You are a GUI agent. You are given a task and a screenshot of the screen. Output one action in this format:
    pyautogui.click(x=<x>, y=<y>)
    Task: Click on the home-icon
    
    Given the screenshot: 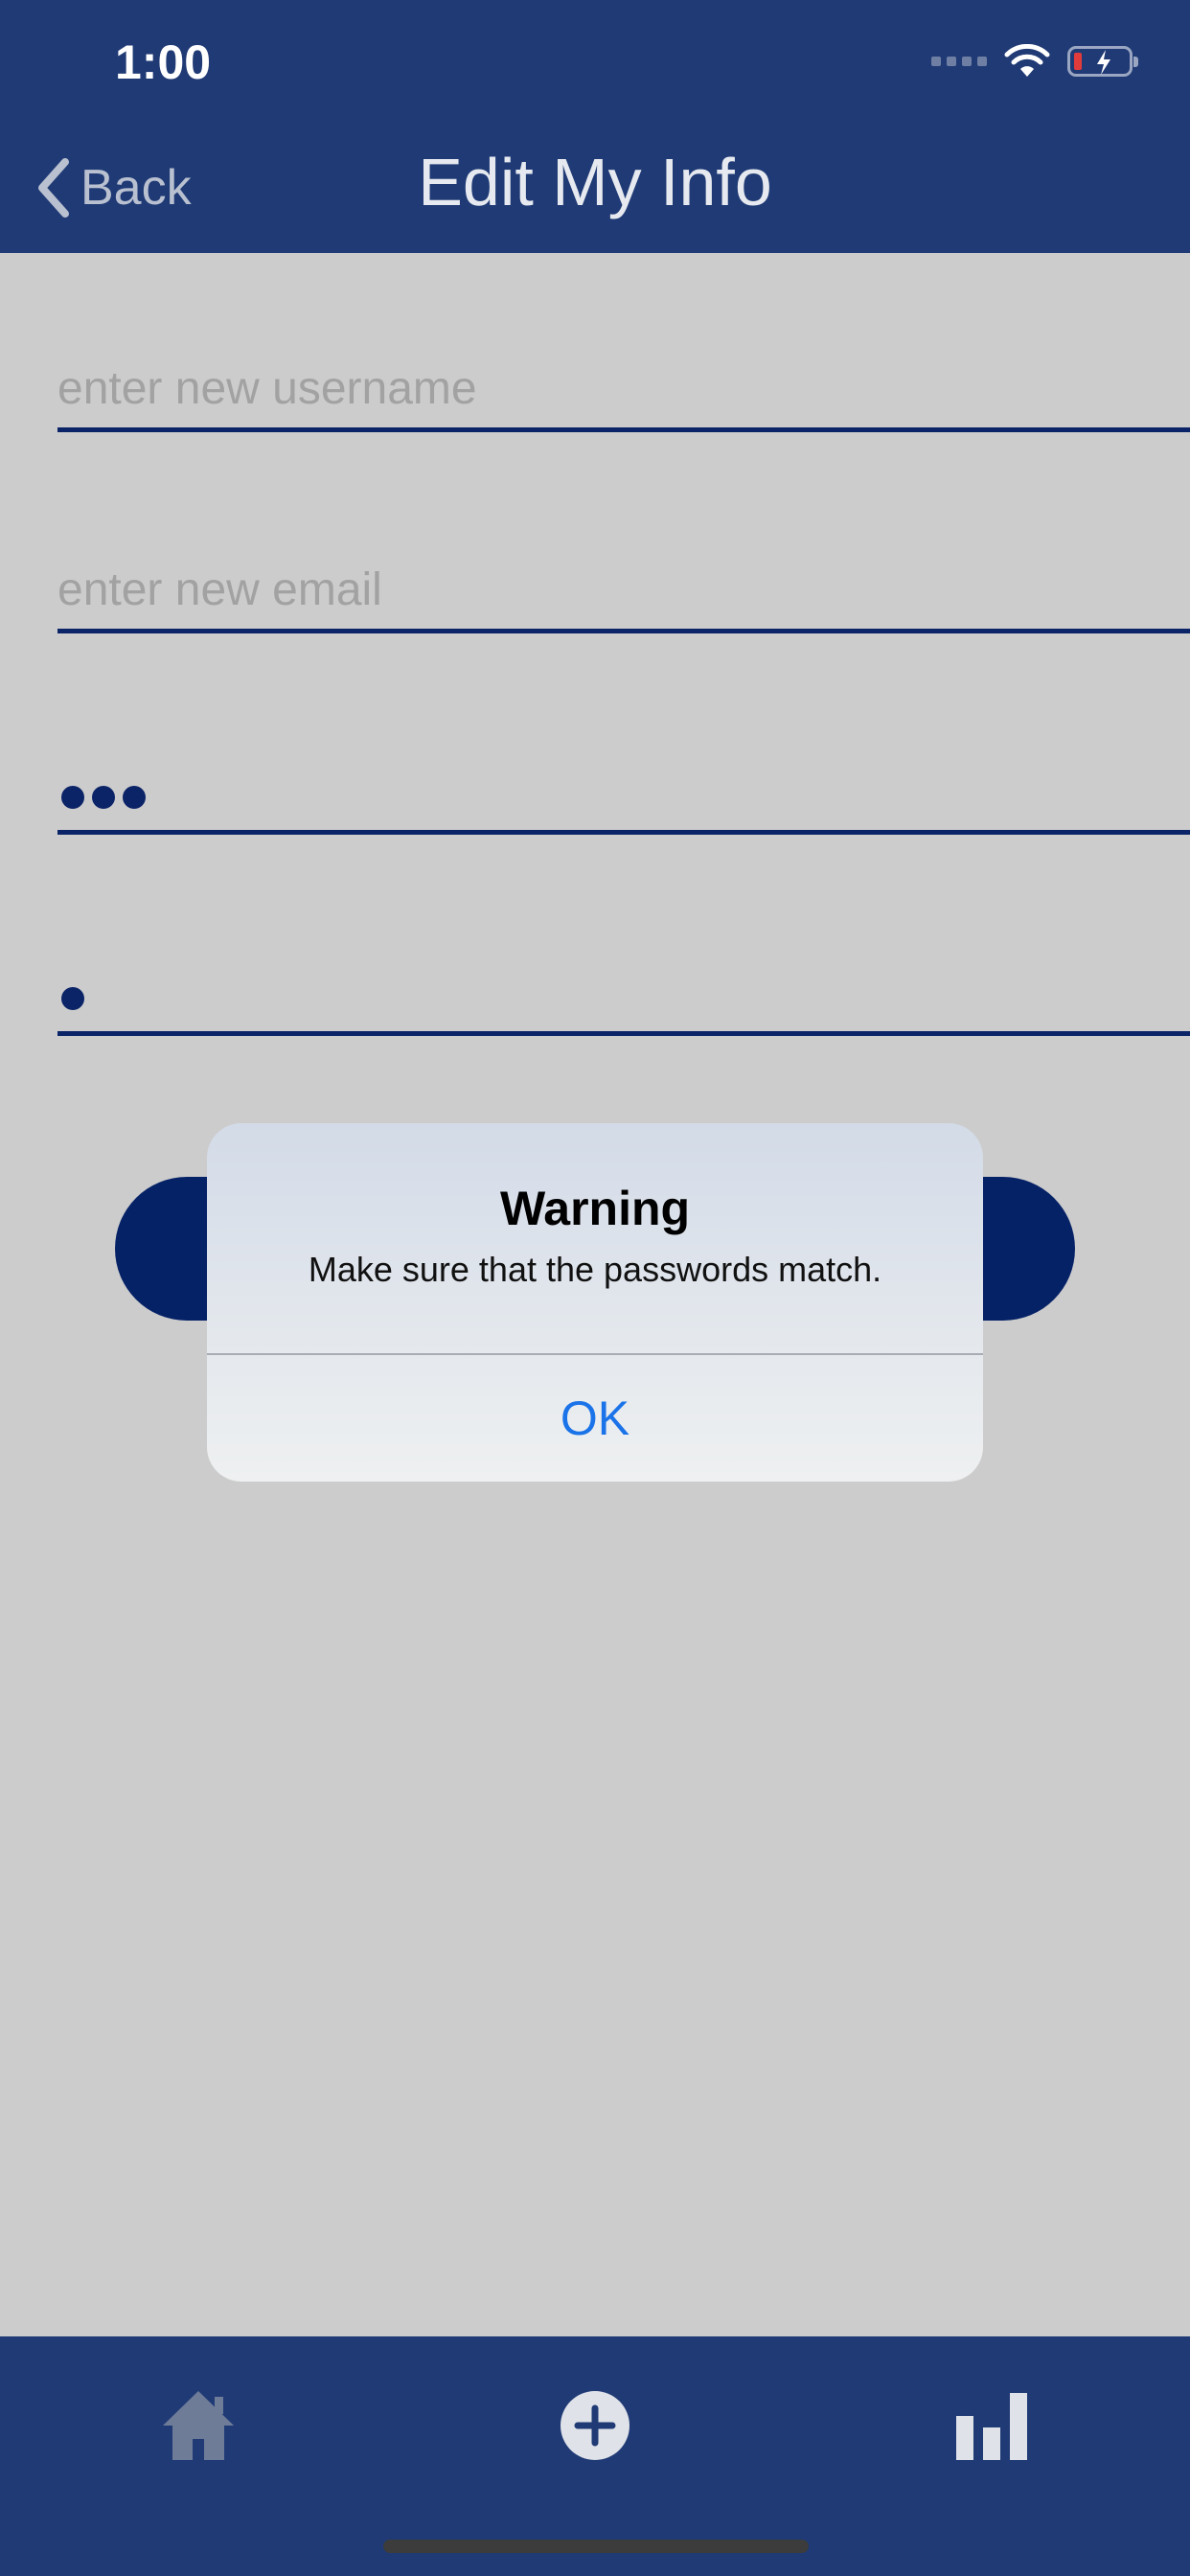 What is the action you would take?
    pyautogui.click(x=199, y=2425)
    